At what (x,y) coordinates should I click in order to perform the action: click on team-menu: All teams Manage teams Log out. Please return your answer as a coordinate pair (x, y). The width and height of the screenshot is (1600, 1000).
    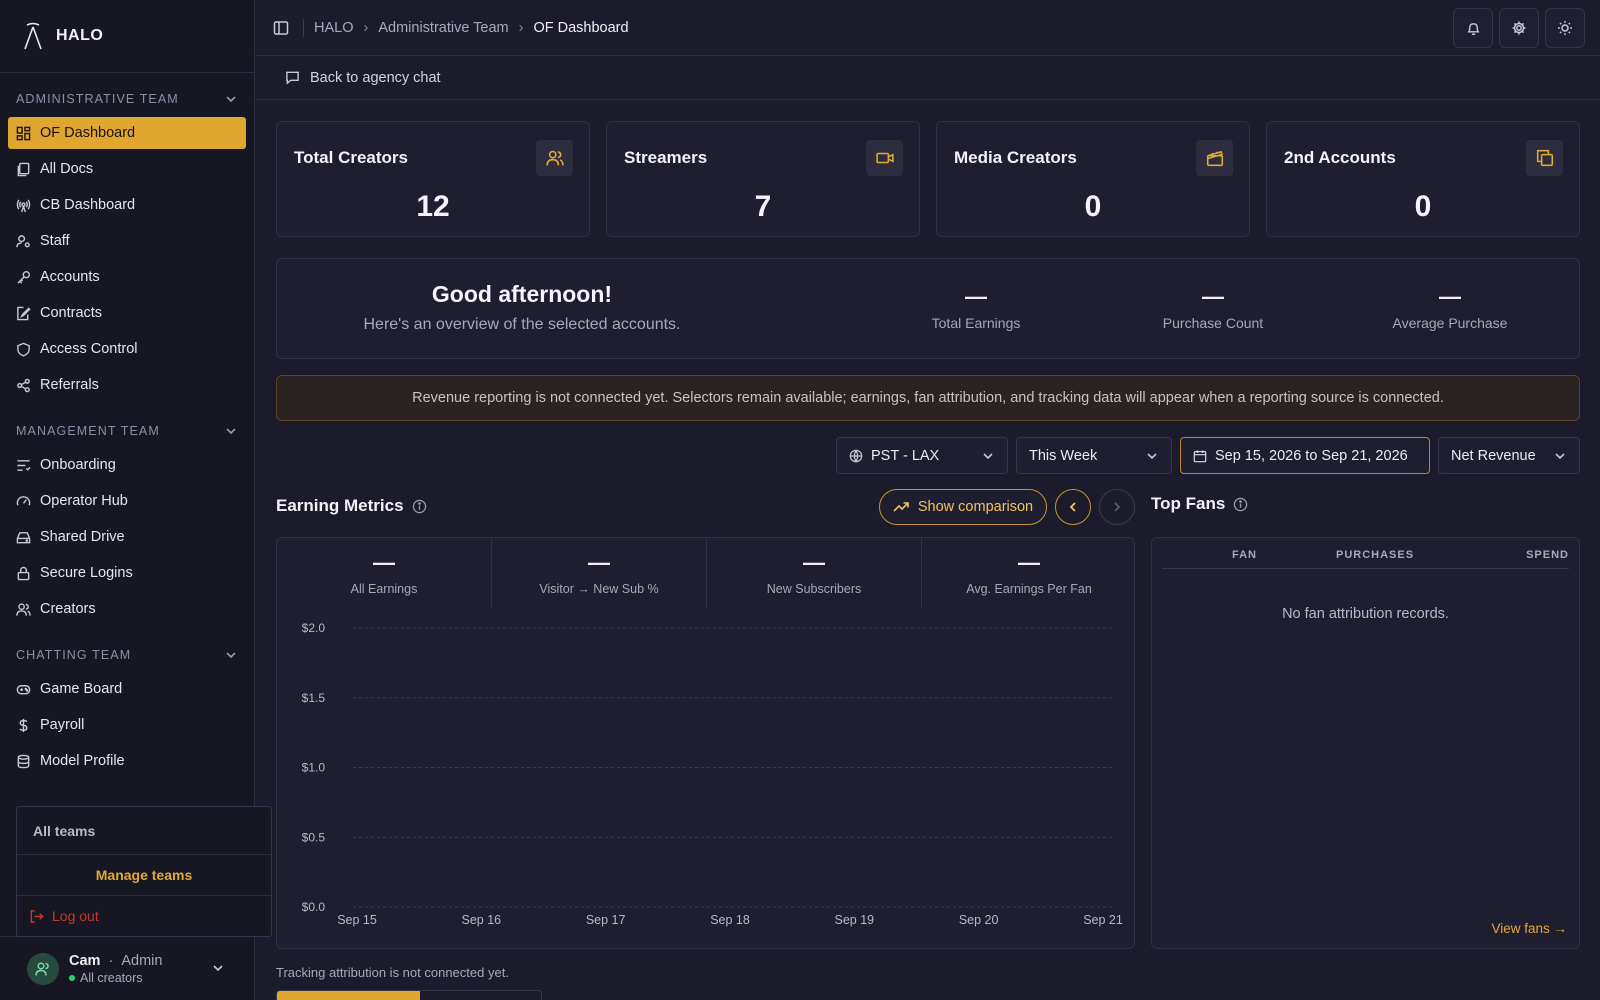
    Looking at the image, I should click on (144, 871).